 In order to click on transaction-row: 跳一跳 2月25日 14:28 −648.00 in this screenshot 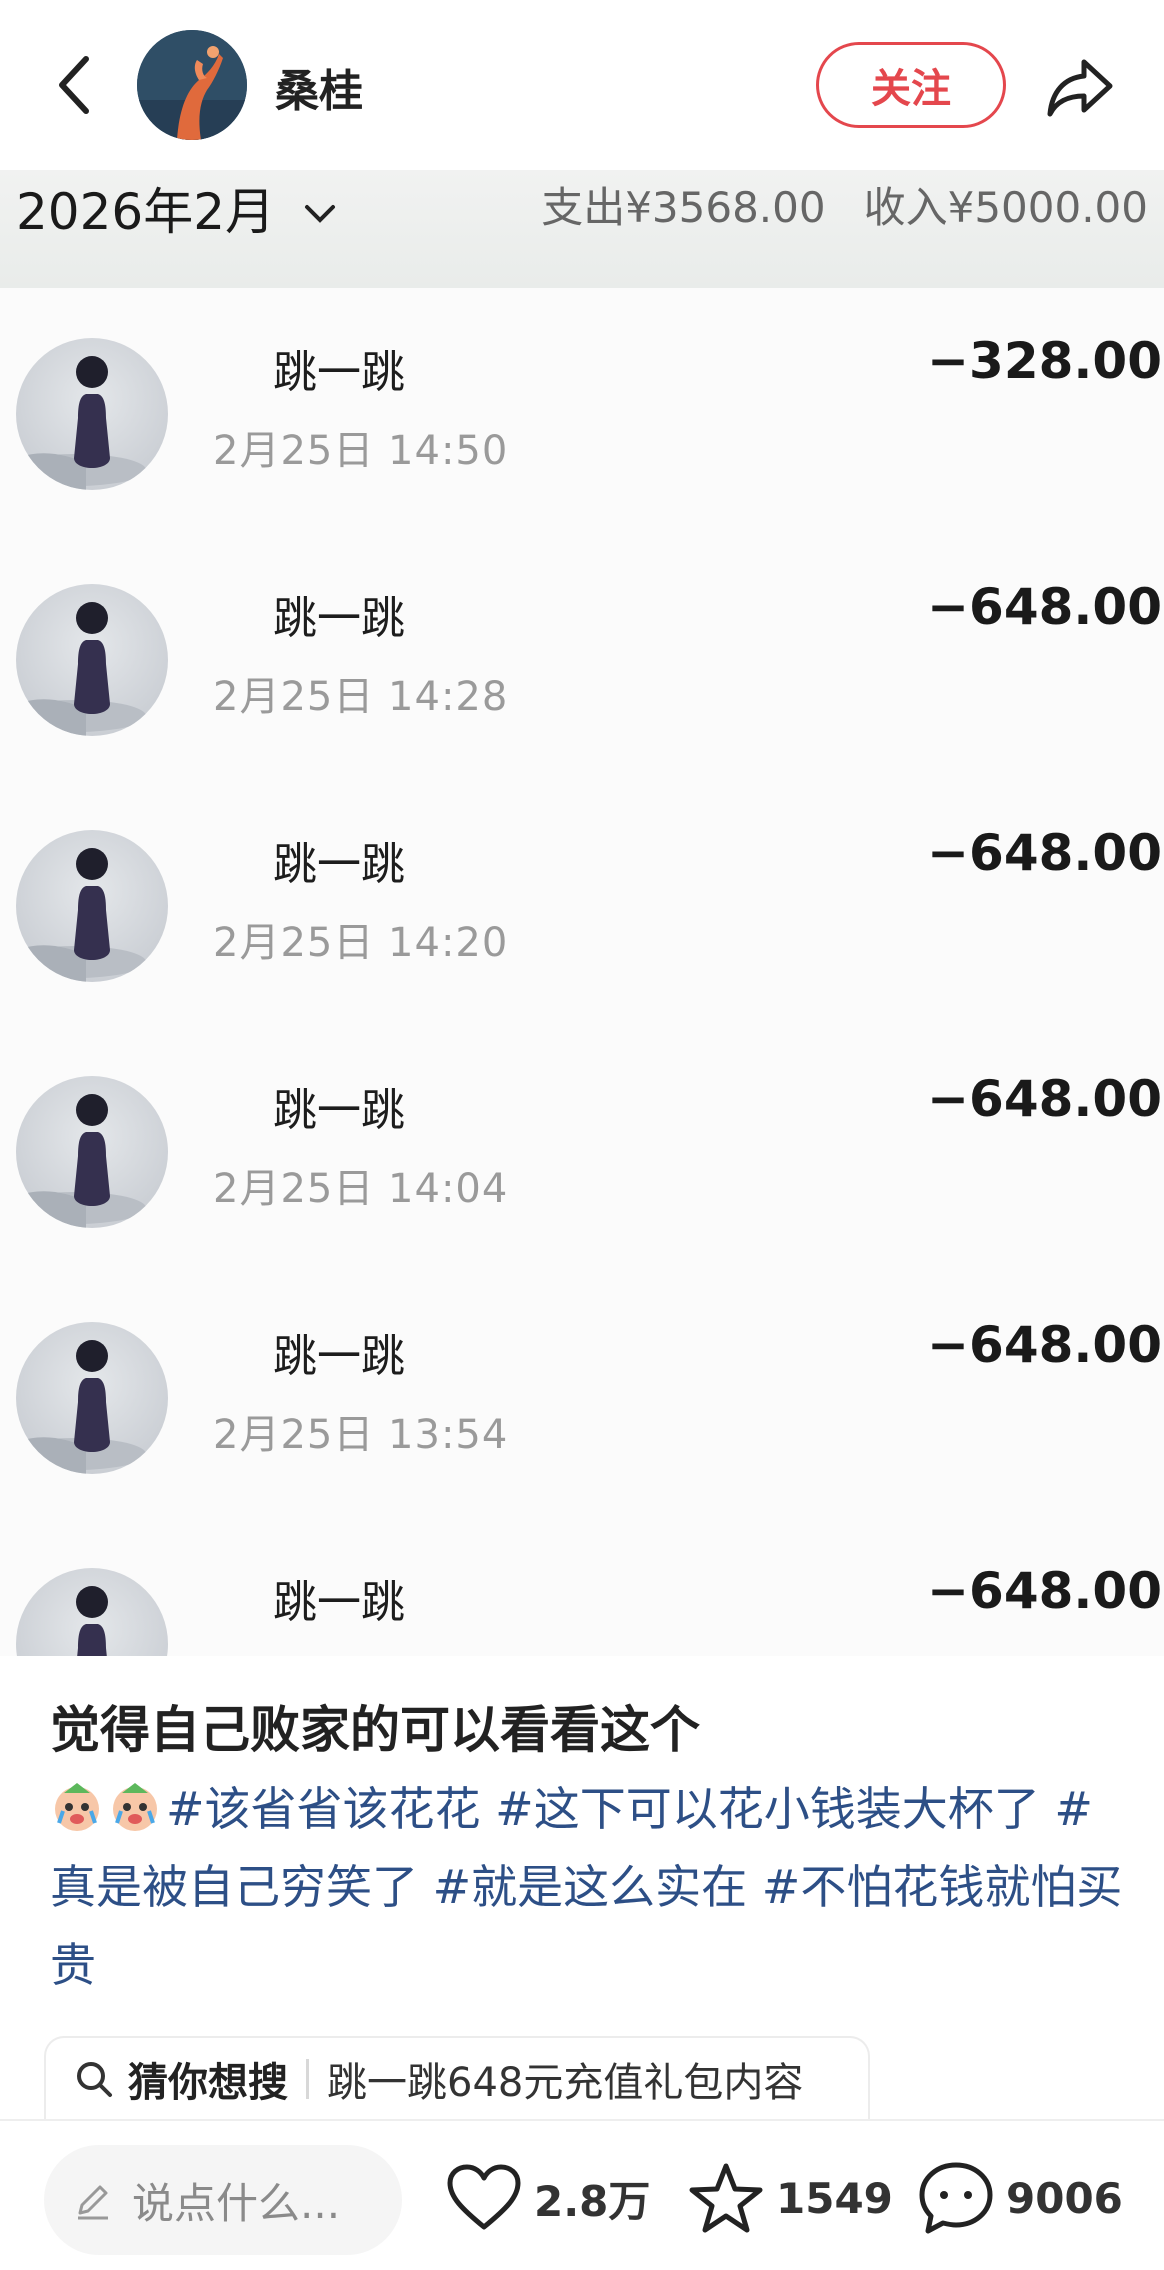, I will do `click(582, 657)`.